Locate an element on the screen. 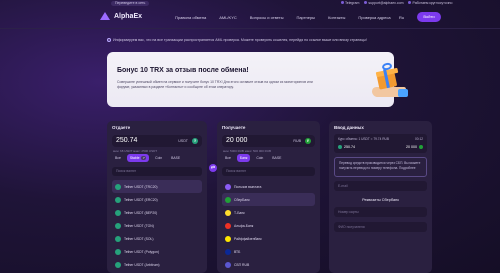 The image size is (500, 273). get-item: СБП RUB is located at coordinates (268, 264).